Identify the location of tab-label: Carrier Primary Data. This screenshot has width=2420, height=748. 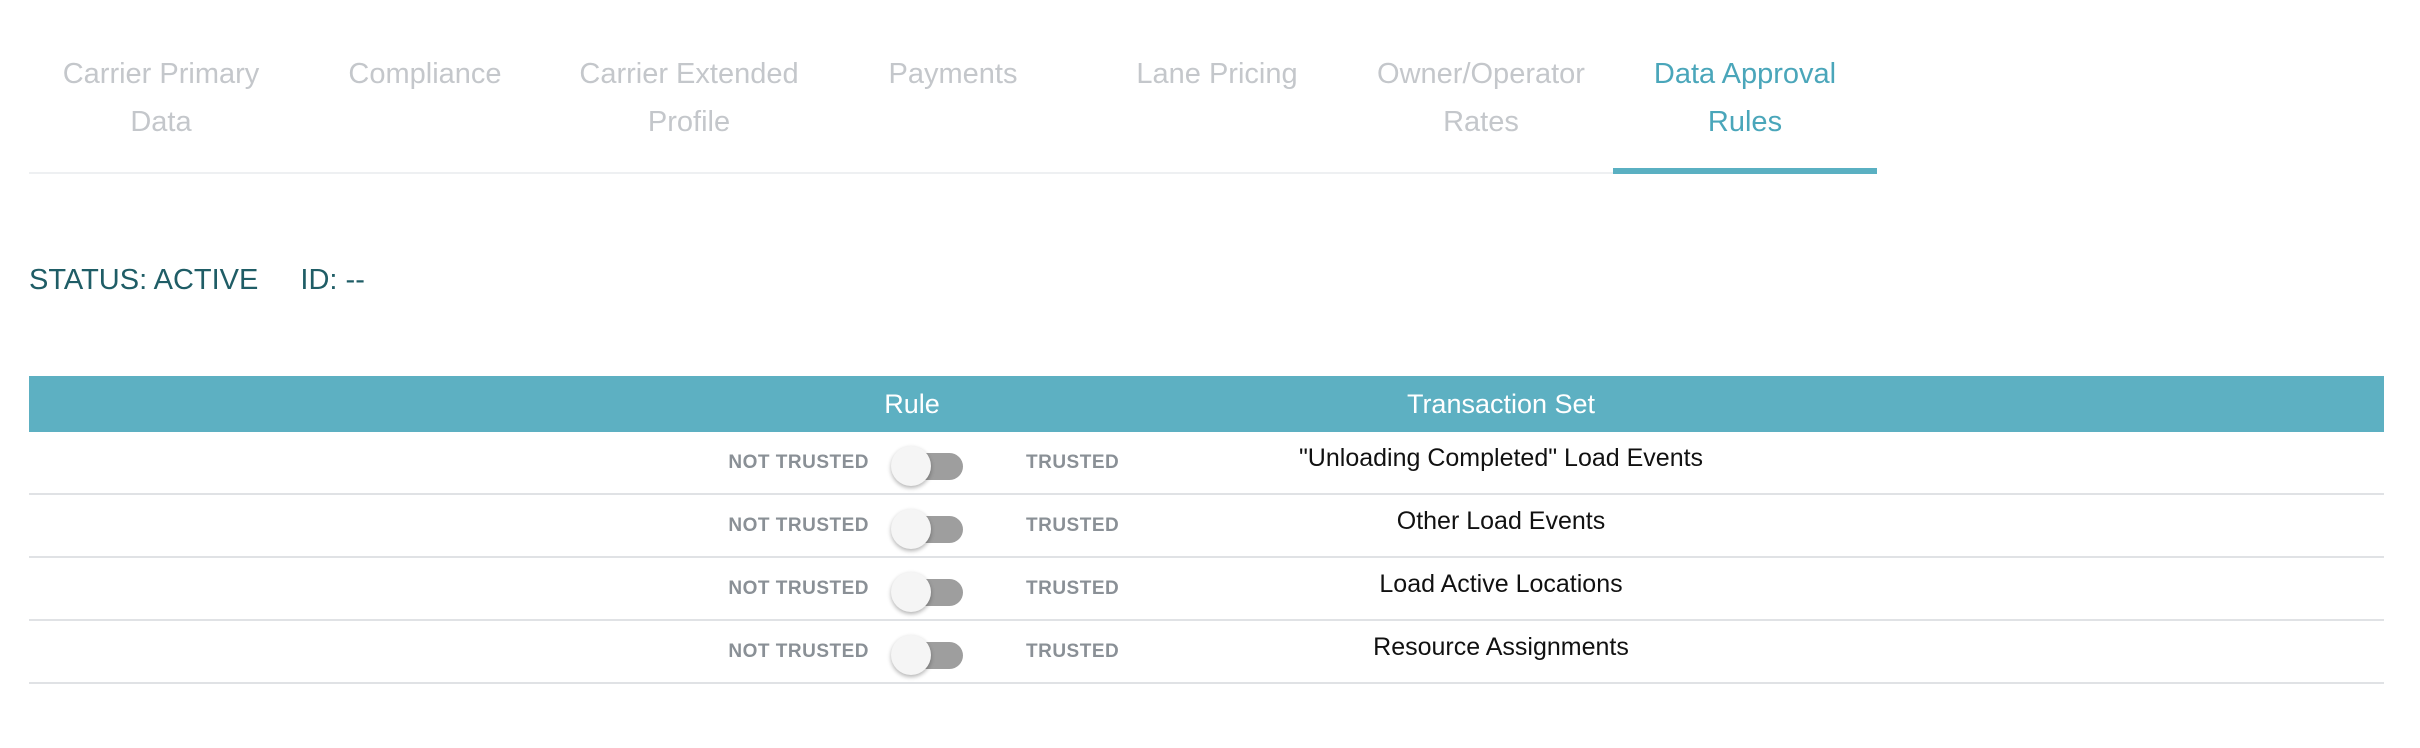
(161, 98).